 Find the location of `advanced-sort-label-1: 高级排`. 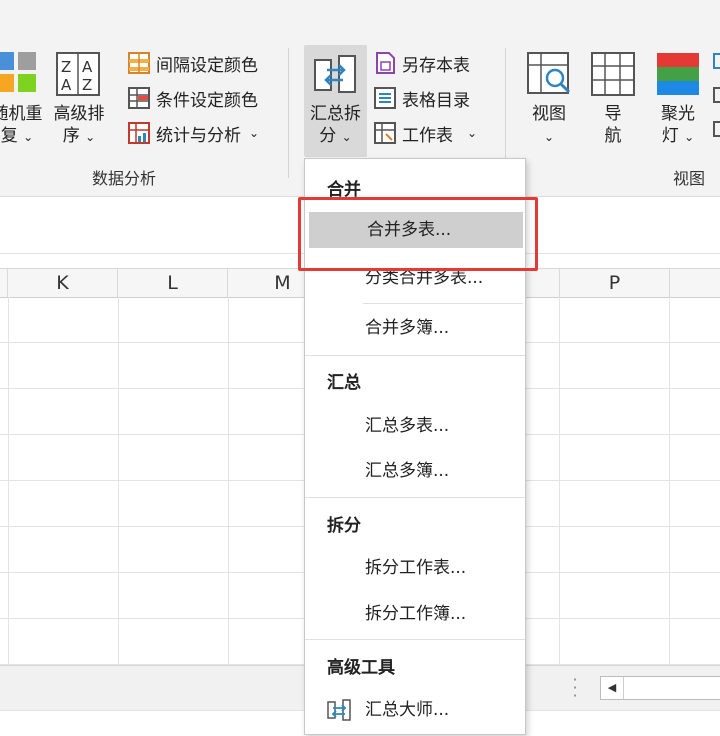

advanced-sort-label-1: 高级排 is located at coordinates (79, 114).